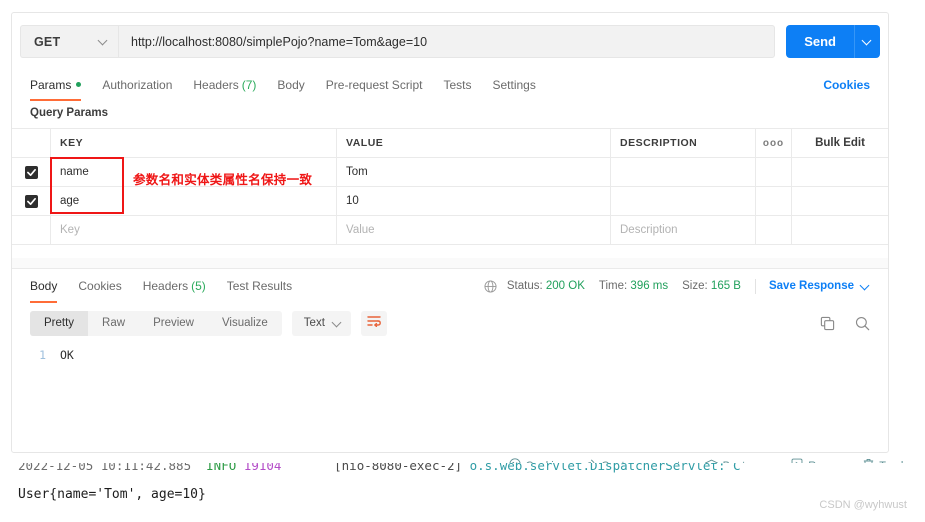 The width and height of the screenshot is (925, 522). Describe the element at coordinates (59, 323) in the screenshot. I see `view-mode-pretty: Pretty` at that location.